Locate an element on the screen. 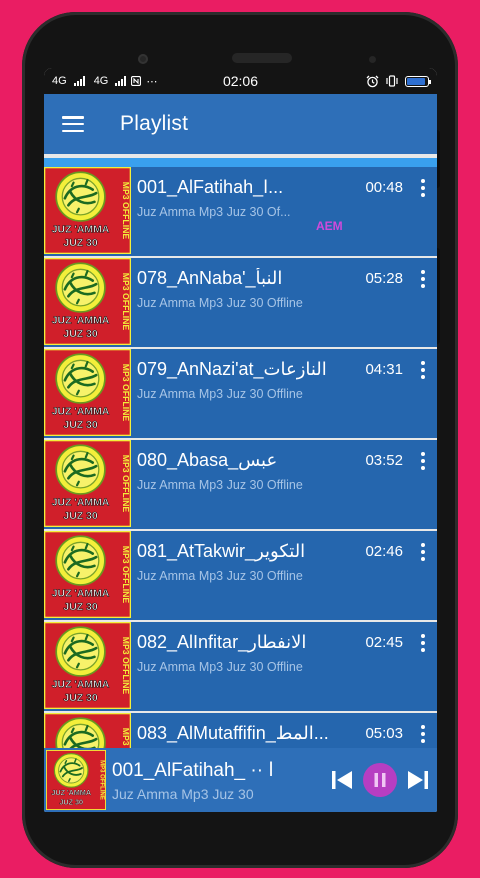  track-duration: 05:03 is located at coordinates (384, 733).